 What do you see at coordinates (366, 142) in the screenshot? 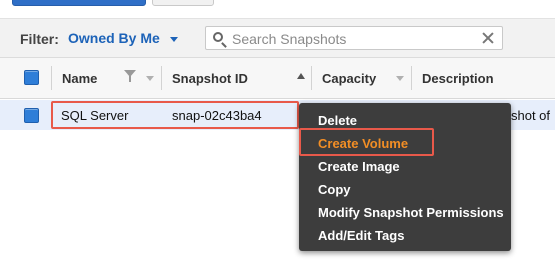
I see `menu-highlight-annotation` at bounding box center [366, 142].